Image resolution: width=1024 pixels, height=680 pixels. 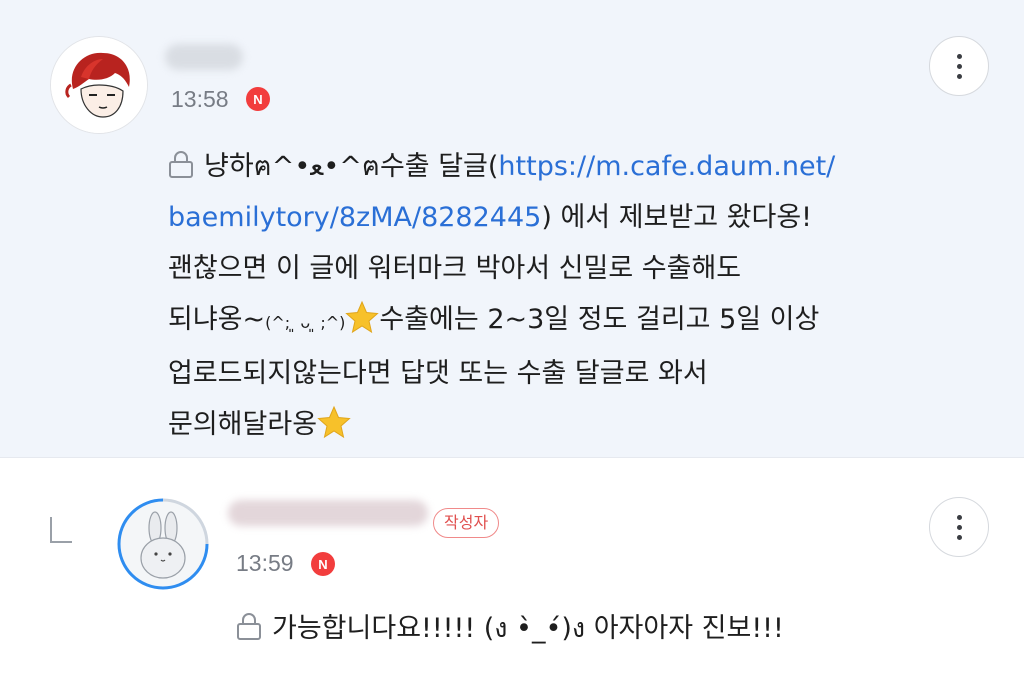 What do you see at coordinates (666, 166) in the screenshot?
I see `cafe-link: https://m.cafe.daum.net/` at bounding box center [666, 166].